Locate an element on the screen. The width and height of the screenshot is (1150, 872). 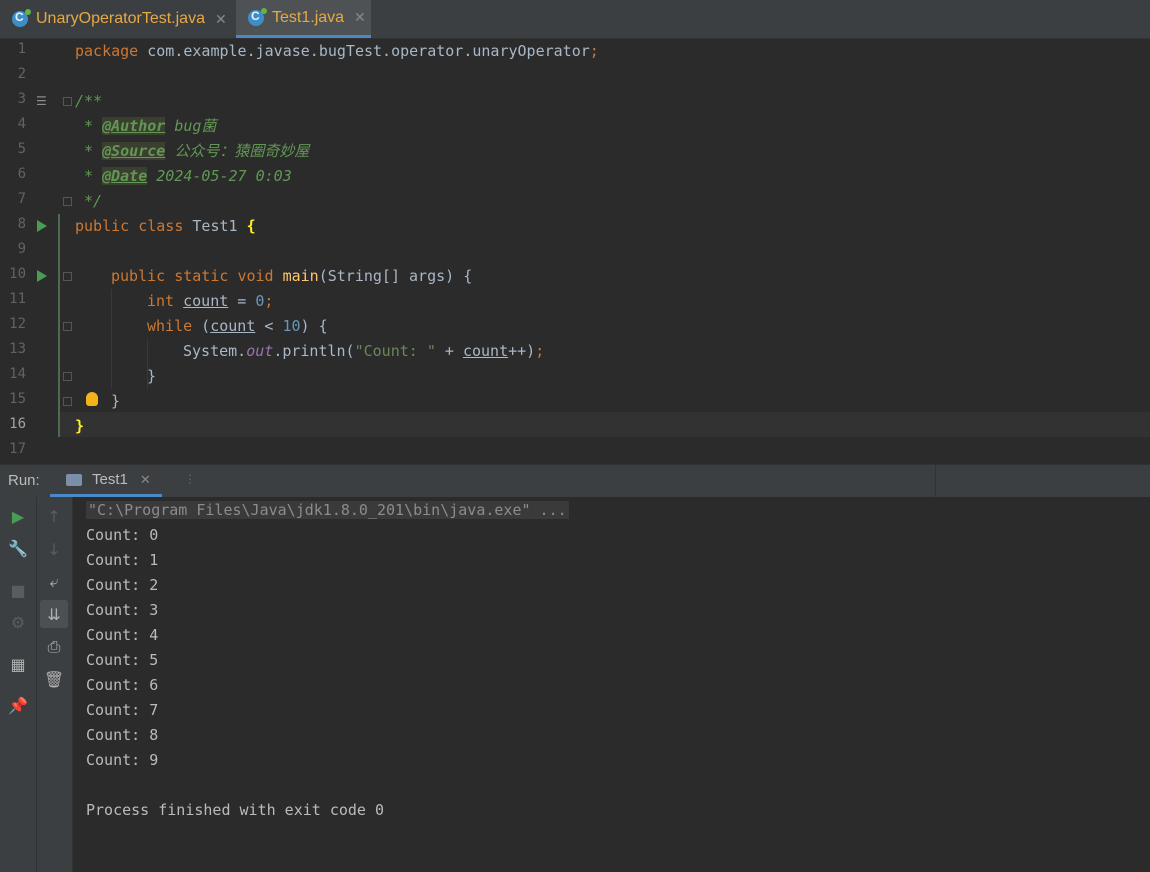
tab-test1: Test1.java ✕ is located at coordinates (303, 19).